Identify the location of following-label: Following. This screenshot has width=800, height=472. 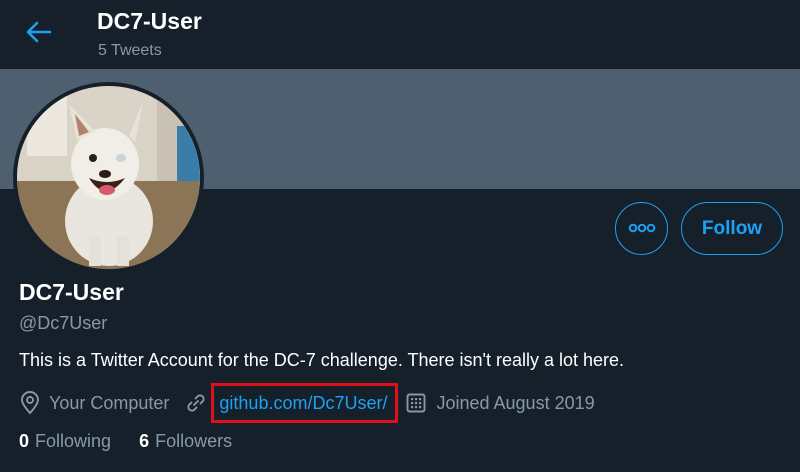
(73, 441).